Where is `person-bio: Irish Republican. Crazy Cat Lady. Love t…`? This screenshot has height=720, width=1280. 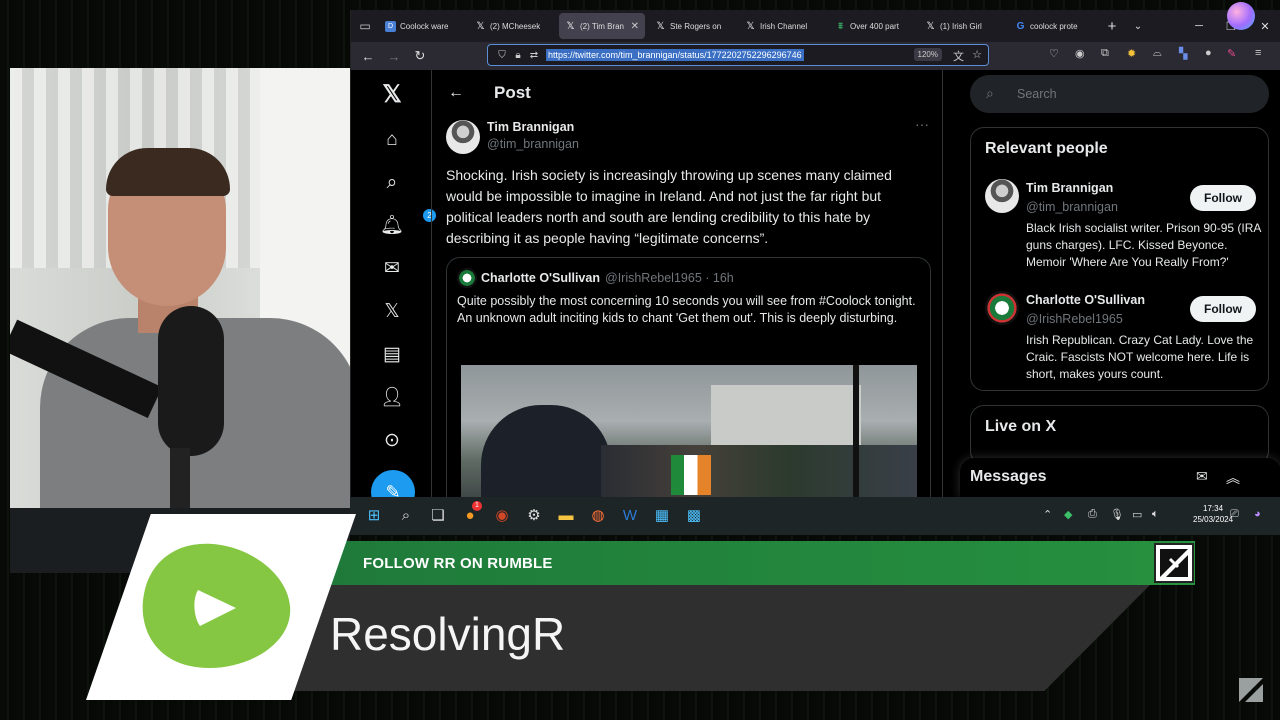 person-bio: Irish Republican. Crazy Cat Lady. Love t… is located at coordinates (1140, 357).